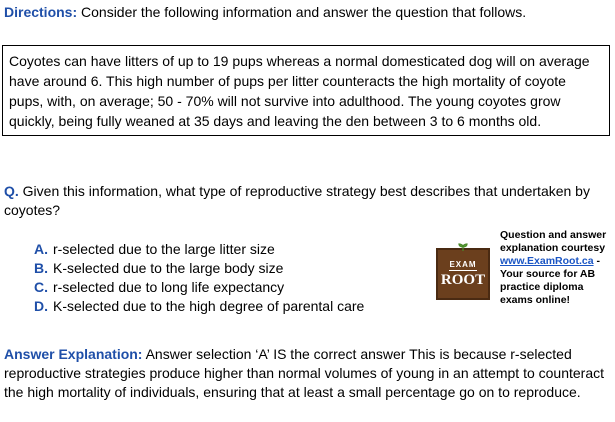 The image size is (615, 422). Describe the element at coordinates (73, 354) in the screenshot. I see `explanation-label: Answer Explanation:` at that location.